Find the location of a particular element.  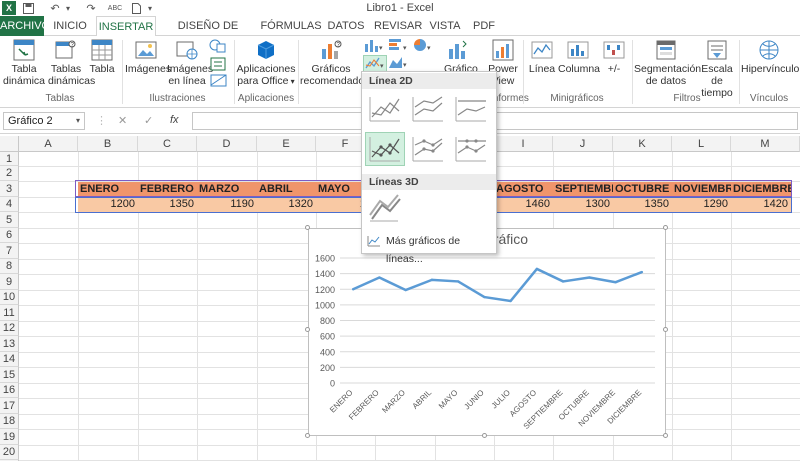

value-cell: 1320 is located at coordinates (286, 204).